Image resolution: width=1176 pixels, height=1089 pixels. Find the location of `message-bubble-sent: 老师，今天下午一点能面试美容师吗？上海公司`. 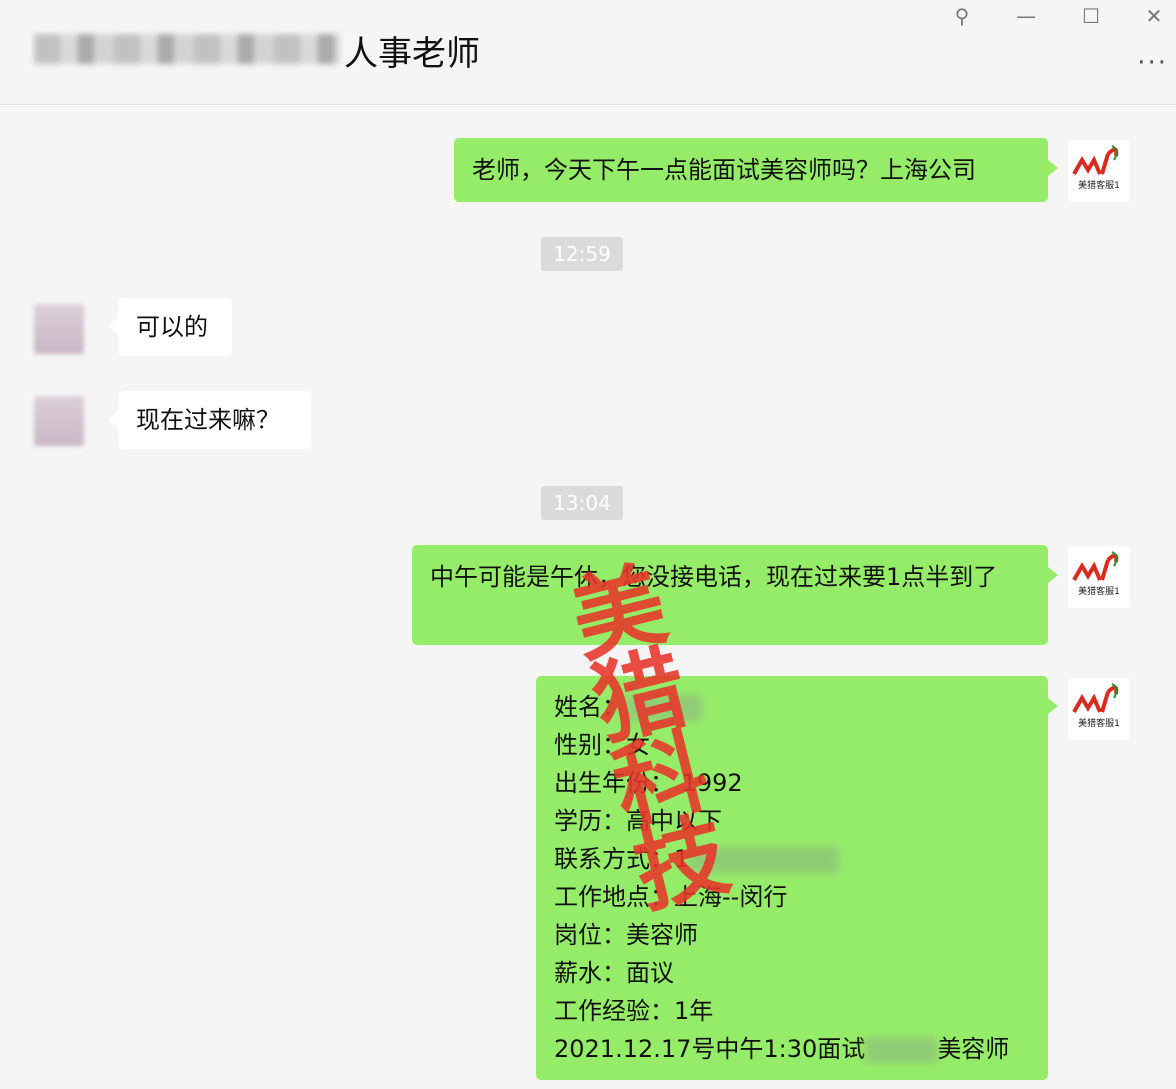

message-bubble-sent: 老师，今天下午一点能面试美容师吗？上海公司 is located at coordinates (756, 170).